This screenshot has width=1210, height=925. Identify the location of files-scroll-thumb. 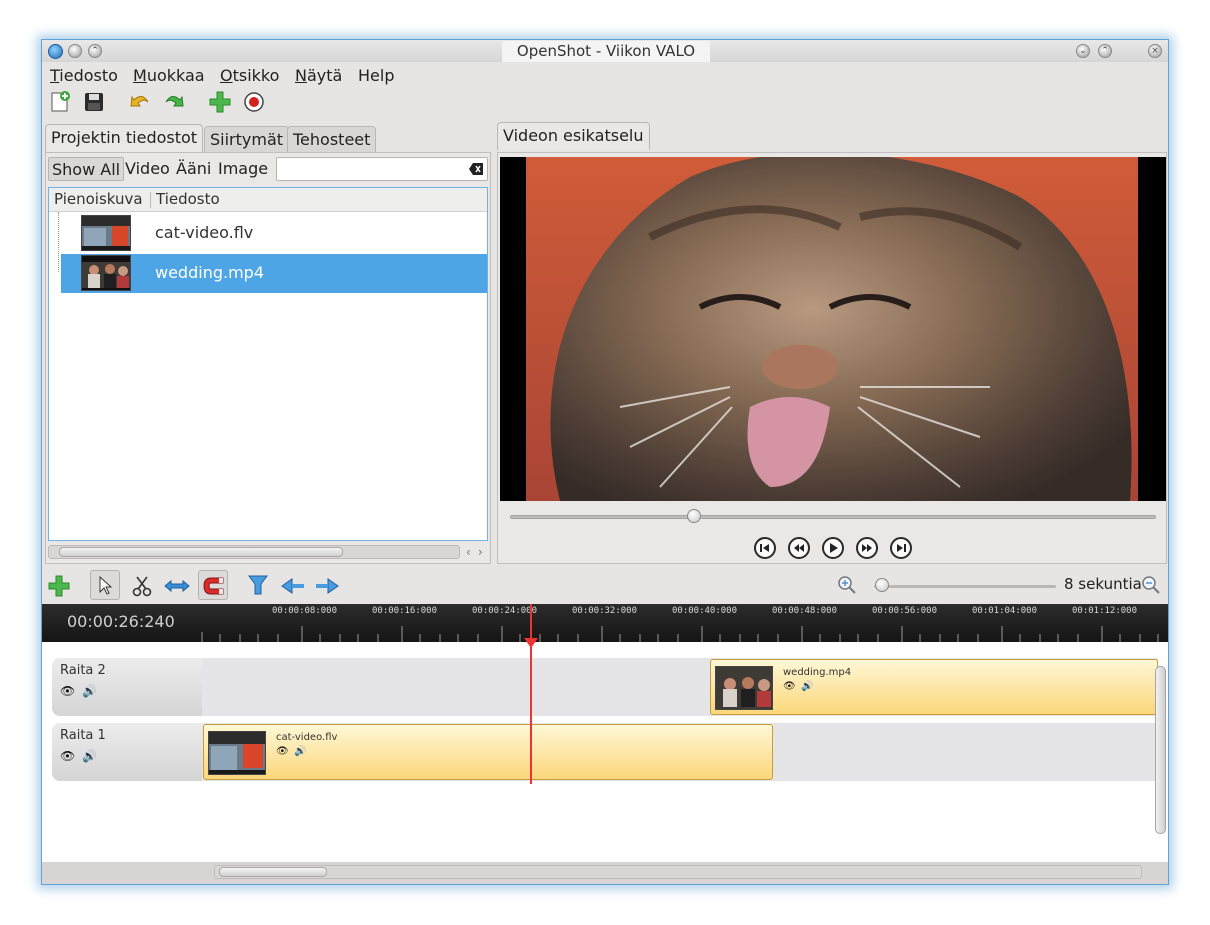
(201, 552).